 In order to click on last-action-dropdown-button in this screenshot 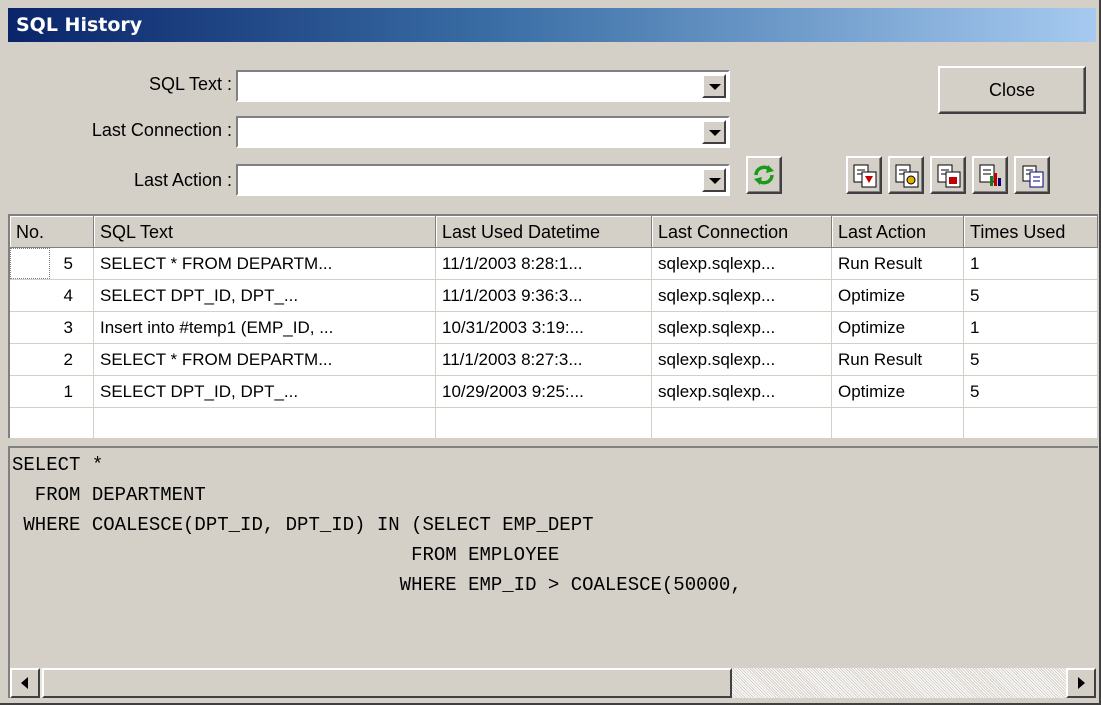, I will do `click(714, 180)`.